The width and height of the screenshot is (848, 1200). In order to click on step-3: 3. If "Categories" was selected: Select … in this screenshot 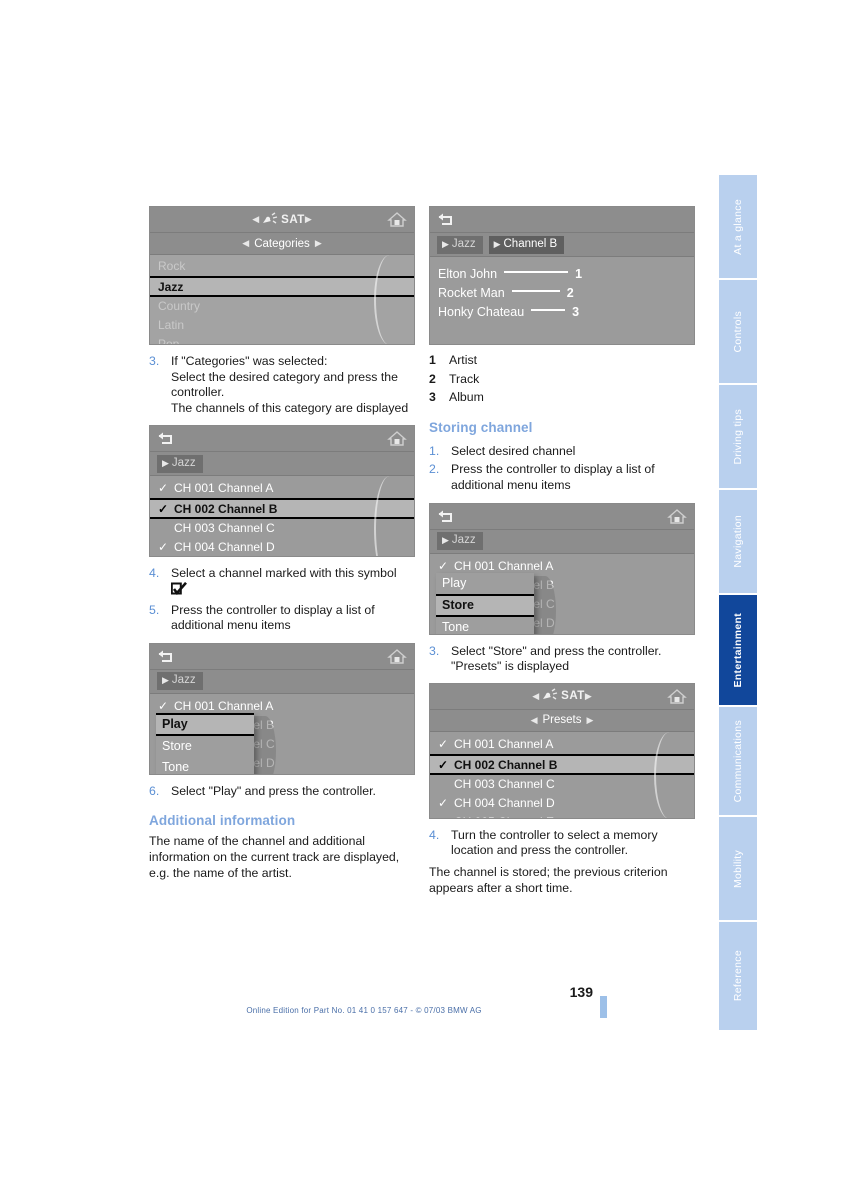, I will do `click(282, 385)`.